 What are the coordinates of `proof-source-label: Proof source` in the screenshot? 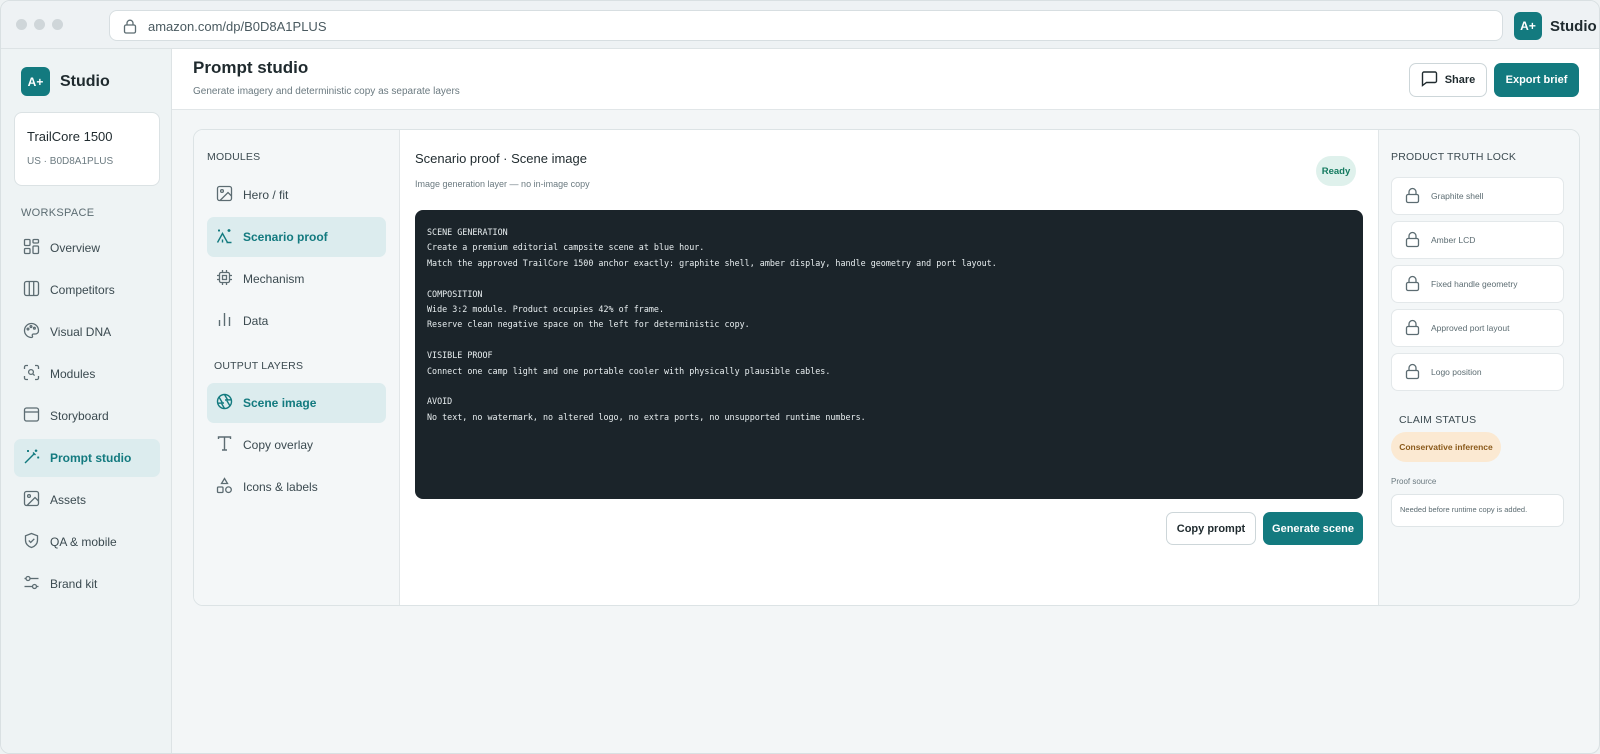 It's located at (1414, 481).